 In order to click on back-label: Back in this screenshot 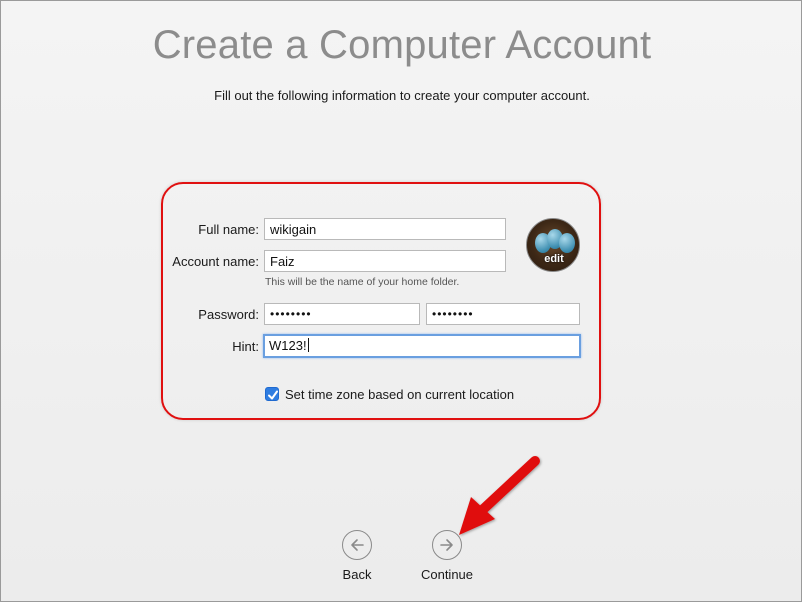, I will do `click(357, 574)`.